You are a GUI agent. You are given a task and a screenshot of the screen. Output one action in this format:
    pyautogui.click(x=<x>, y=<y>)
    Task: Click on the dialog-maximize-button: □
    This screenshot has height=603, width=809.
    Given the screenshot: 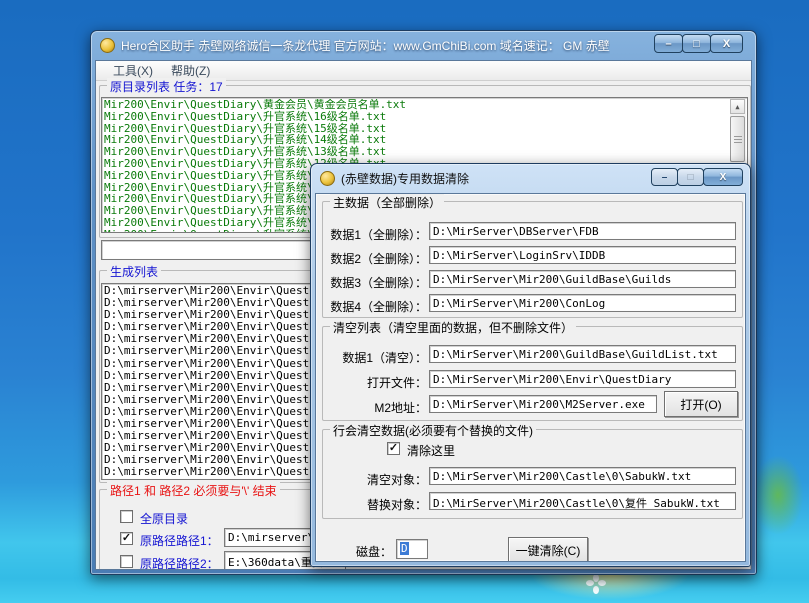 What is the action you would take?
    pyautogui.click(x=690, y=177)
    